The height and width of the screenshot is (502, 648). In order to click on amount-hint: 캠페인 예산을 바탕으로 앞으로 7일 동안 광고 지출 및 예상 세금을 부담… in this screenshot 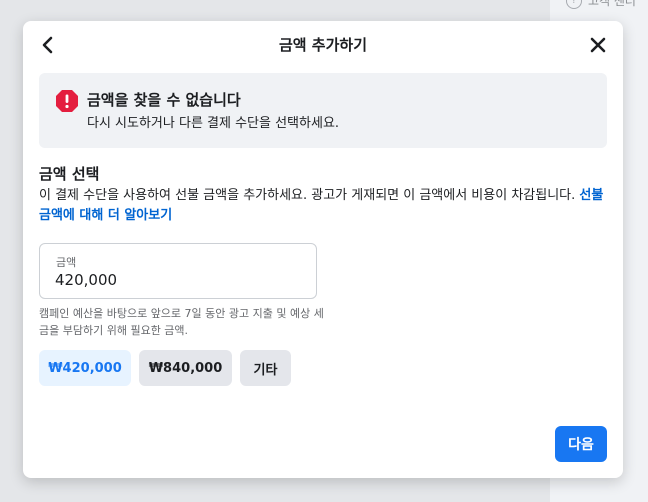, I will do `click(181, 322)`.